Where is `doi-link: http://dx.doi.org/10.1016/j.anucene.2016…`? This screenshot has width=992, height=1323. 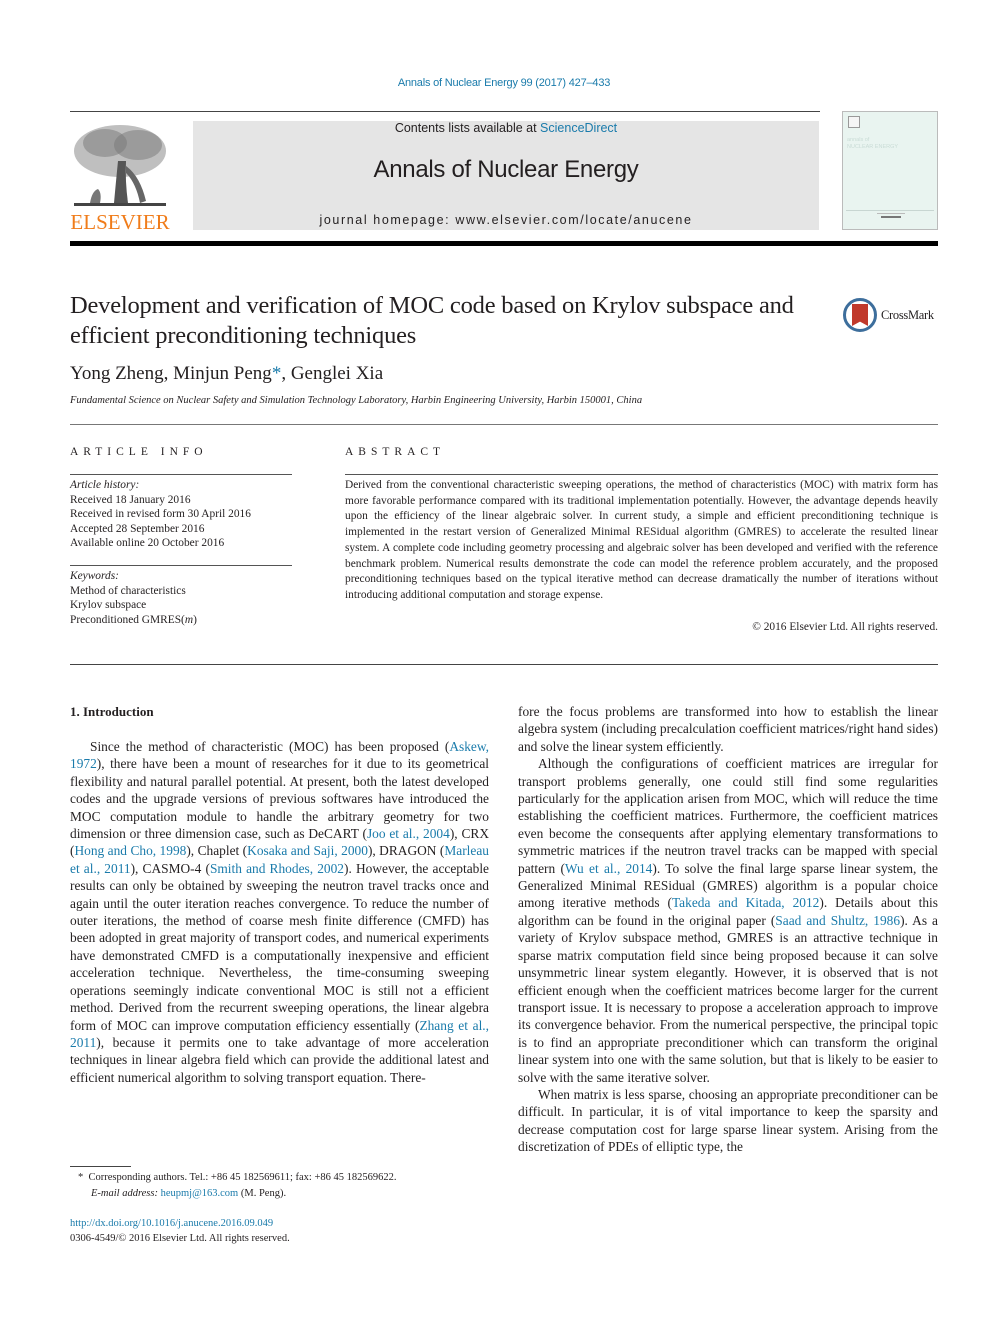
doi-link: http://dx.doi.org/10.1016/j.anucene.2016… is located at coordinates (171, 1223).